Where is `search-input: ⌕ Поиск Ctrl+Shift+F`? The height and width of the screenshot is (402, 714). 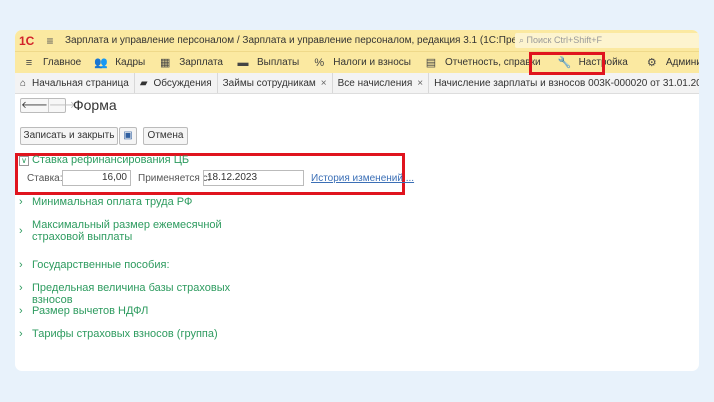 search-input: ⌕ Поиск Ctrl+Shift+F is located at coordinates (607, 40).